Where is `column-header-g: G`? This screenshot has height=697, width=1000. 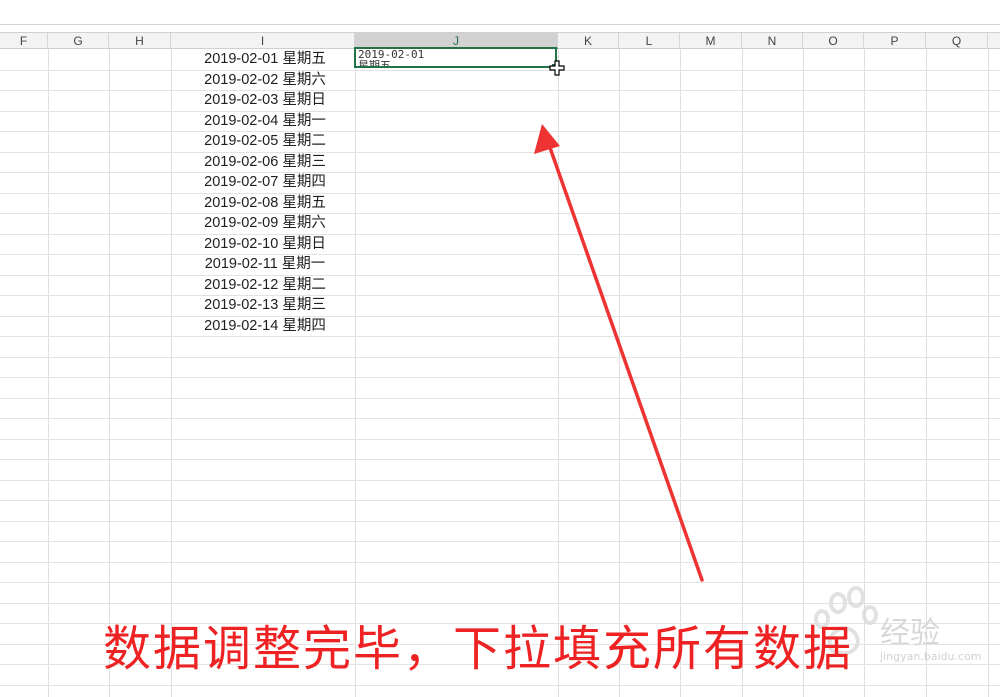
column-header-g: G is located at coordinates (78, 41).